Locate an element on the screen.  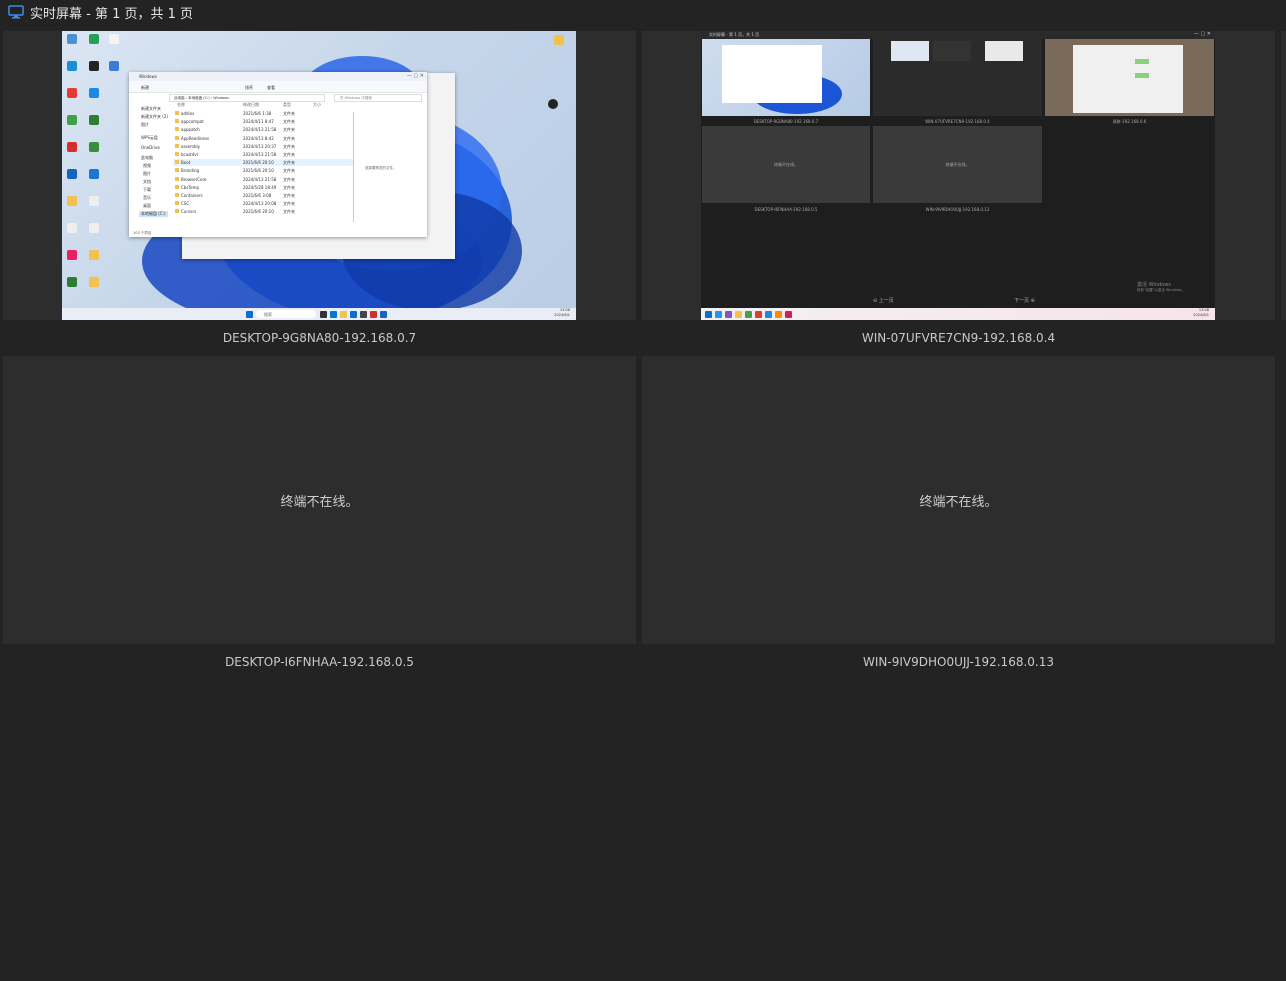
screen-tile-3: 终端不在线。 is located at coordinates (319, 500).